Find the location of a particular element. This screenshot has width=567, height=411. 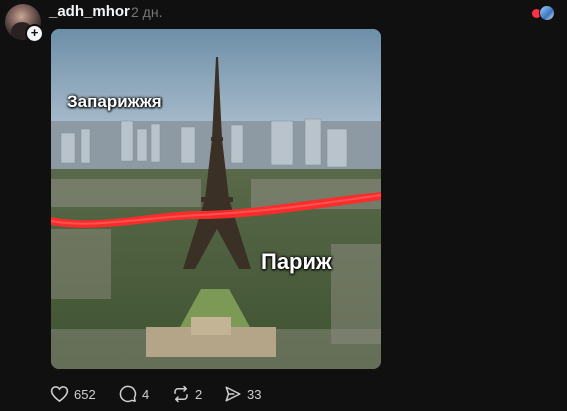

repost-button: 2 is located at coordinates (187, 394).